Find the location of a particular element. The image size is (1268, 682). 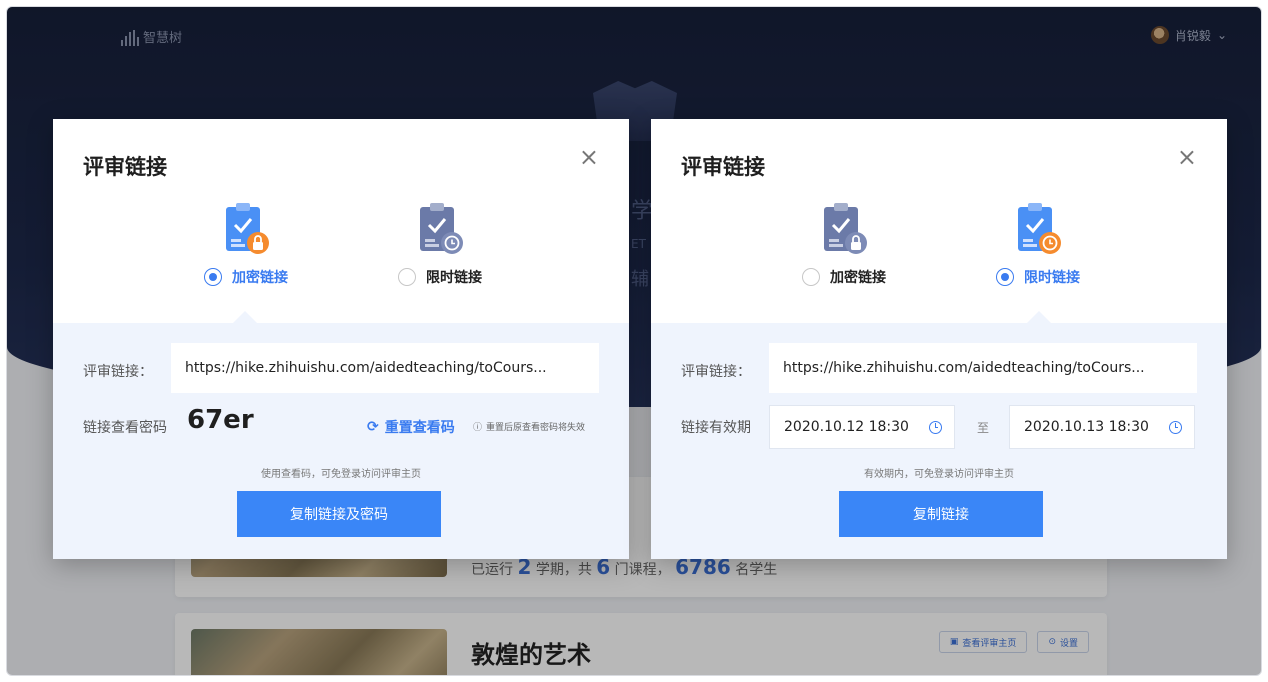

reset-warning: ⓘ 重置后原查看密码将失效 is located at coordinates (529, 426).